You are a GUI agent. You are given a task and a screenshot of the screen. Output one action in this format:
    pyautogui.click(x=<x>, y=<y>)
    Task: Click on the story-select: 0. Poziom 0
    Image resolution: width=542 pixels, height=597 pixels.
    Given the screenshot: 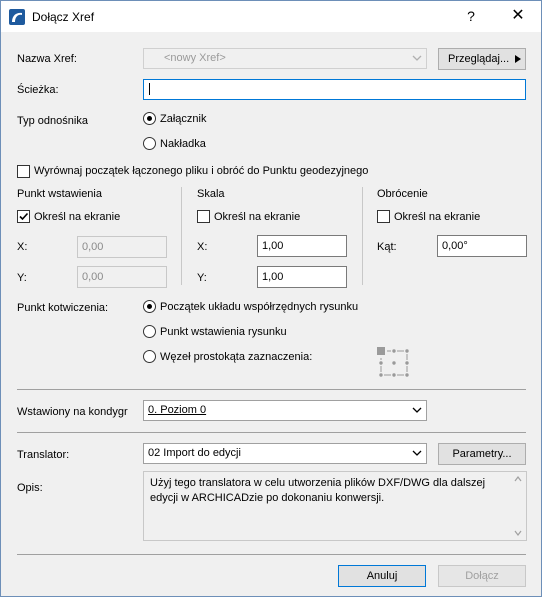 What is the action you would take?
    pyautogui.click(x=285, y=410)
    